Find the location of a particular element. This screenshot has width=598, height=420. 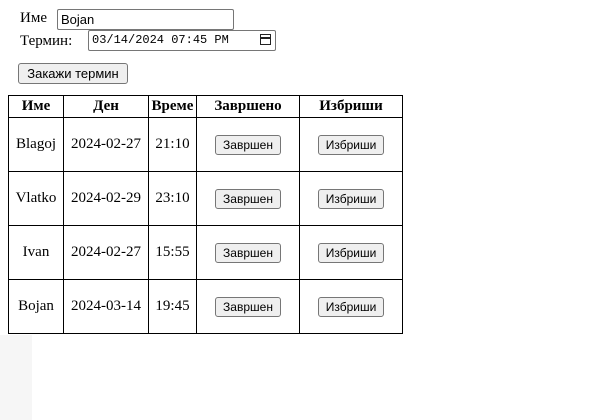

table-header-row: Име Ден Време Завршено Избриши is located at coordinates (205, 106).